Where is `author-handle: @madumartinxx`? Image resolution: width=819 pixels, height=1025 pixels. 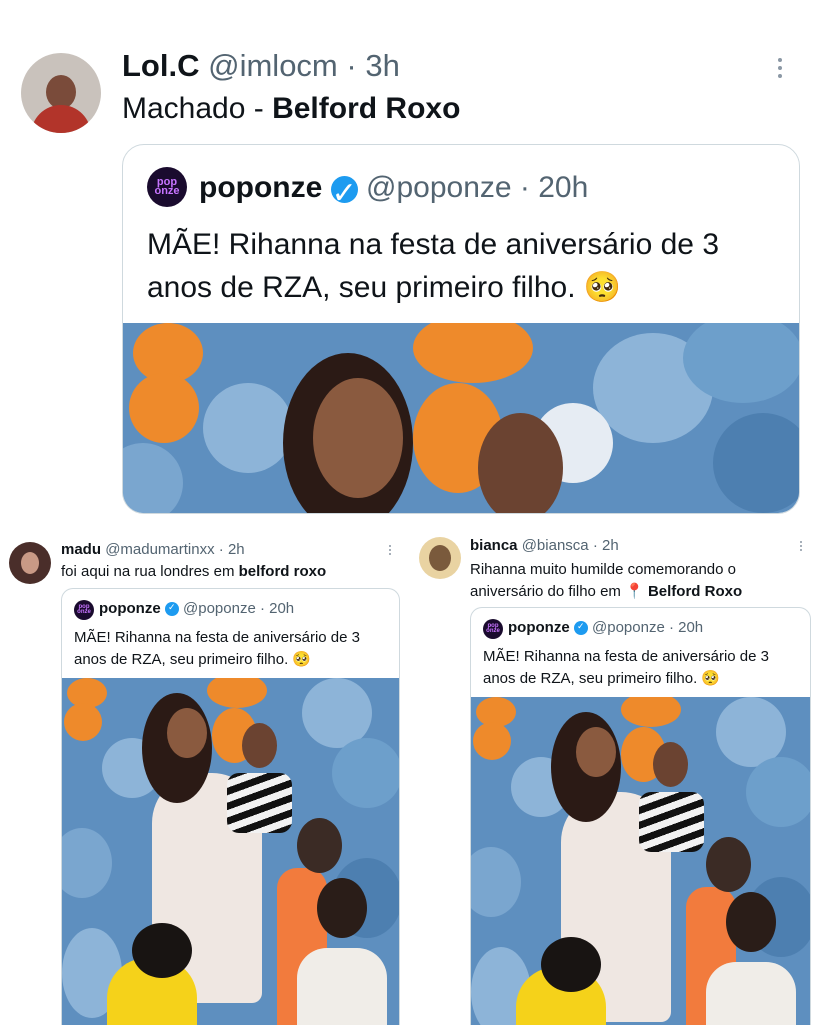
author-handle: @madumartinxx is located at coordinates (159, 549).